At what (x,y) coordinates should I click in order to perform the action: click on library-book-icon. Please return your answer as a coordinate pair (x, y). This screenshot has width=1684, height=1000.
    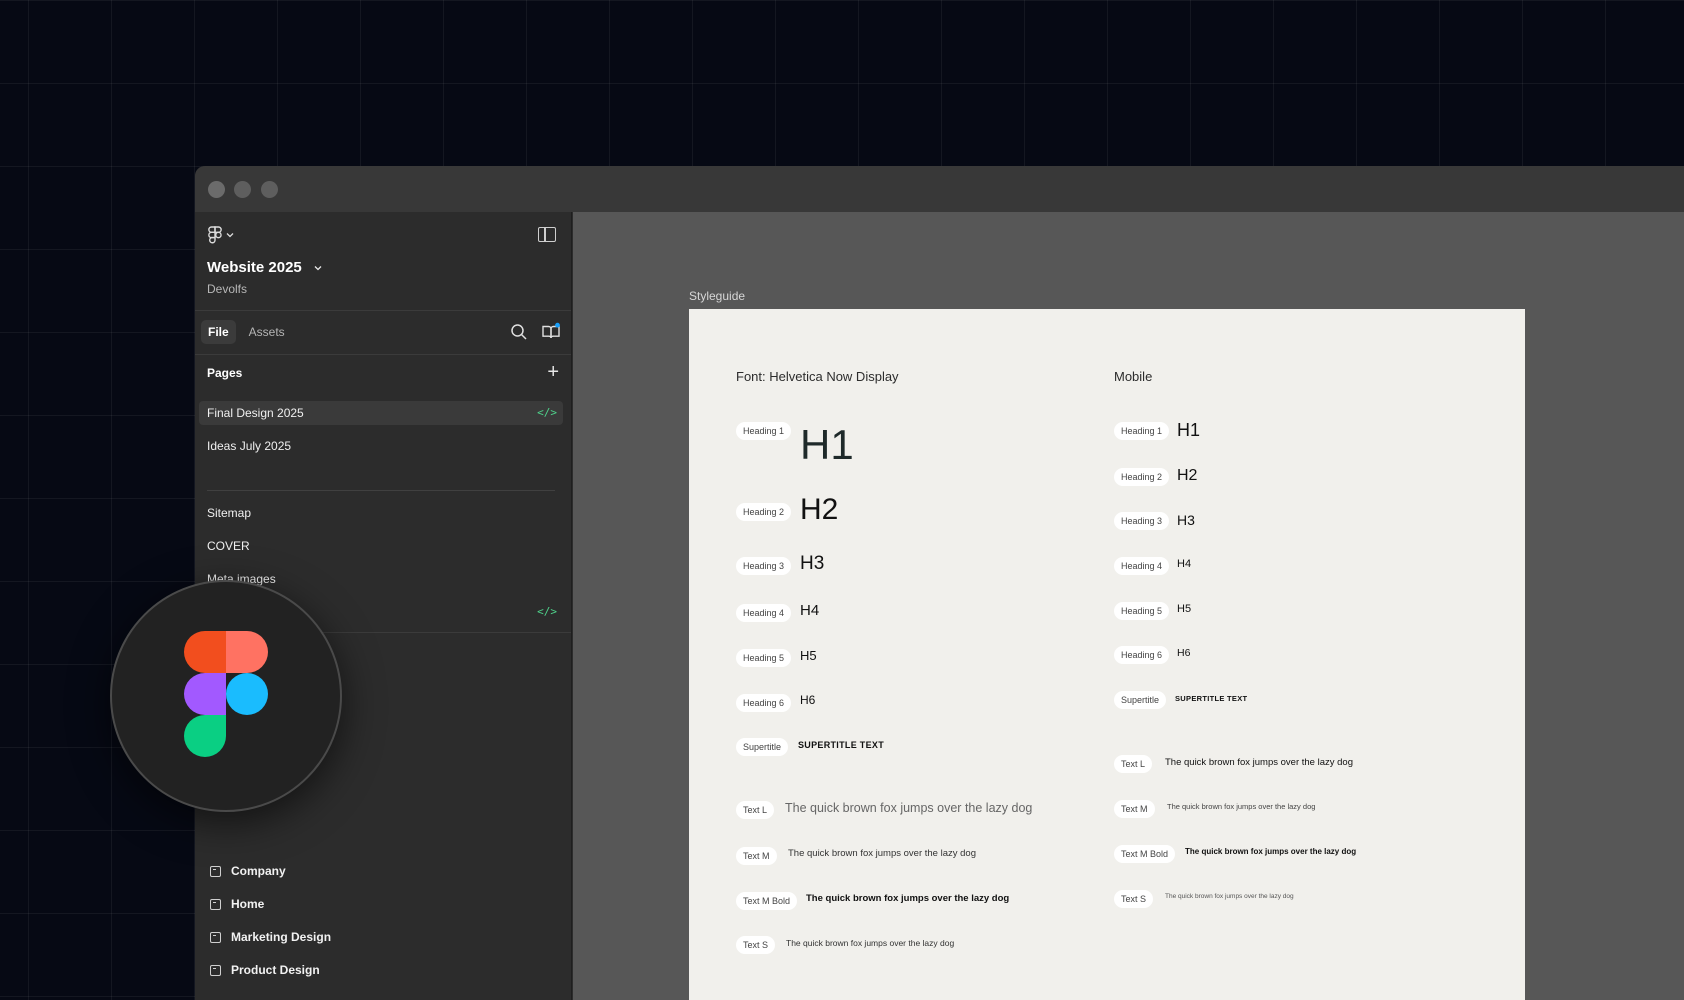
    Looking at the image, I should click on (551, 332).